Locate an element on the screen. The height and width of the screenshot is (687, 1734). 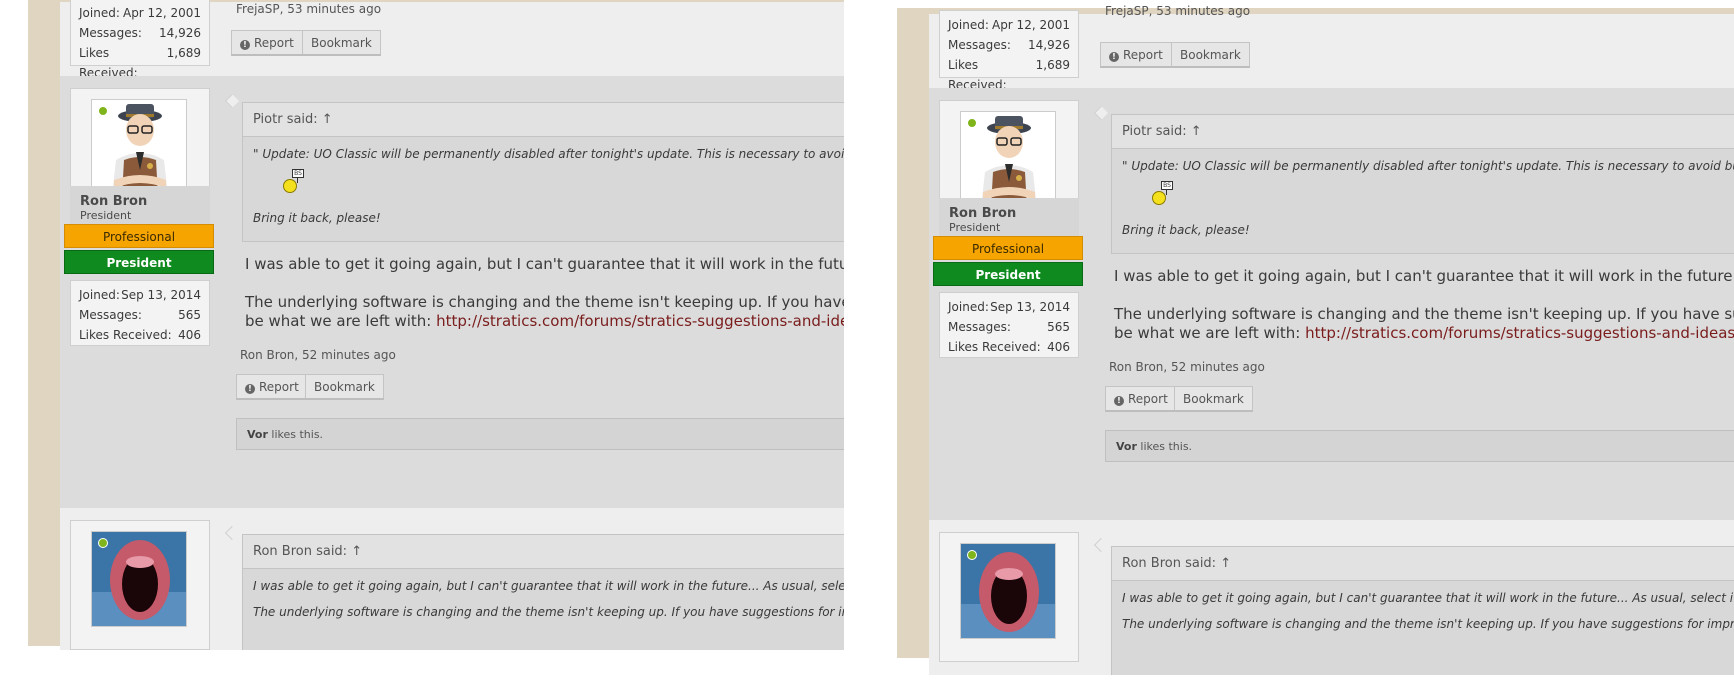
likes-value: 1,689 is located at coordinates (183, 53).